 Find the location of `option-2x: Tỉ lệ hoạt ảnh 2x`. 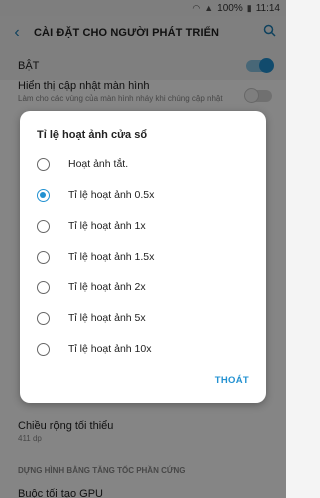

option-2x: Tỉ lệ hoạt ảnh 2x is located at coordinates (144, 287).